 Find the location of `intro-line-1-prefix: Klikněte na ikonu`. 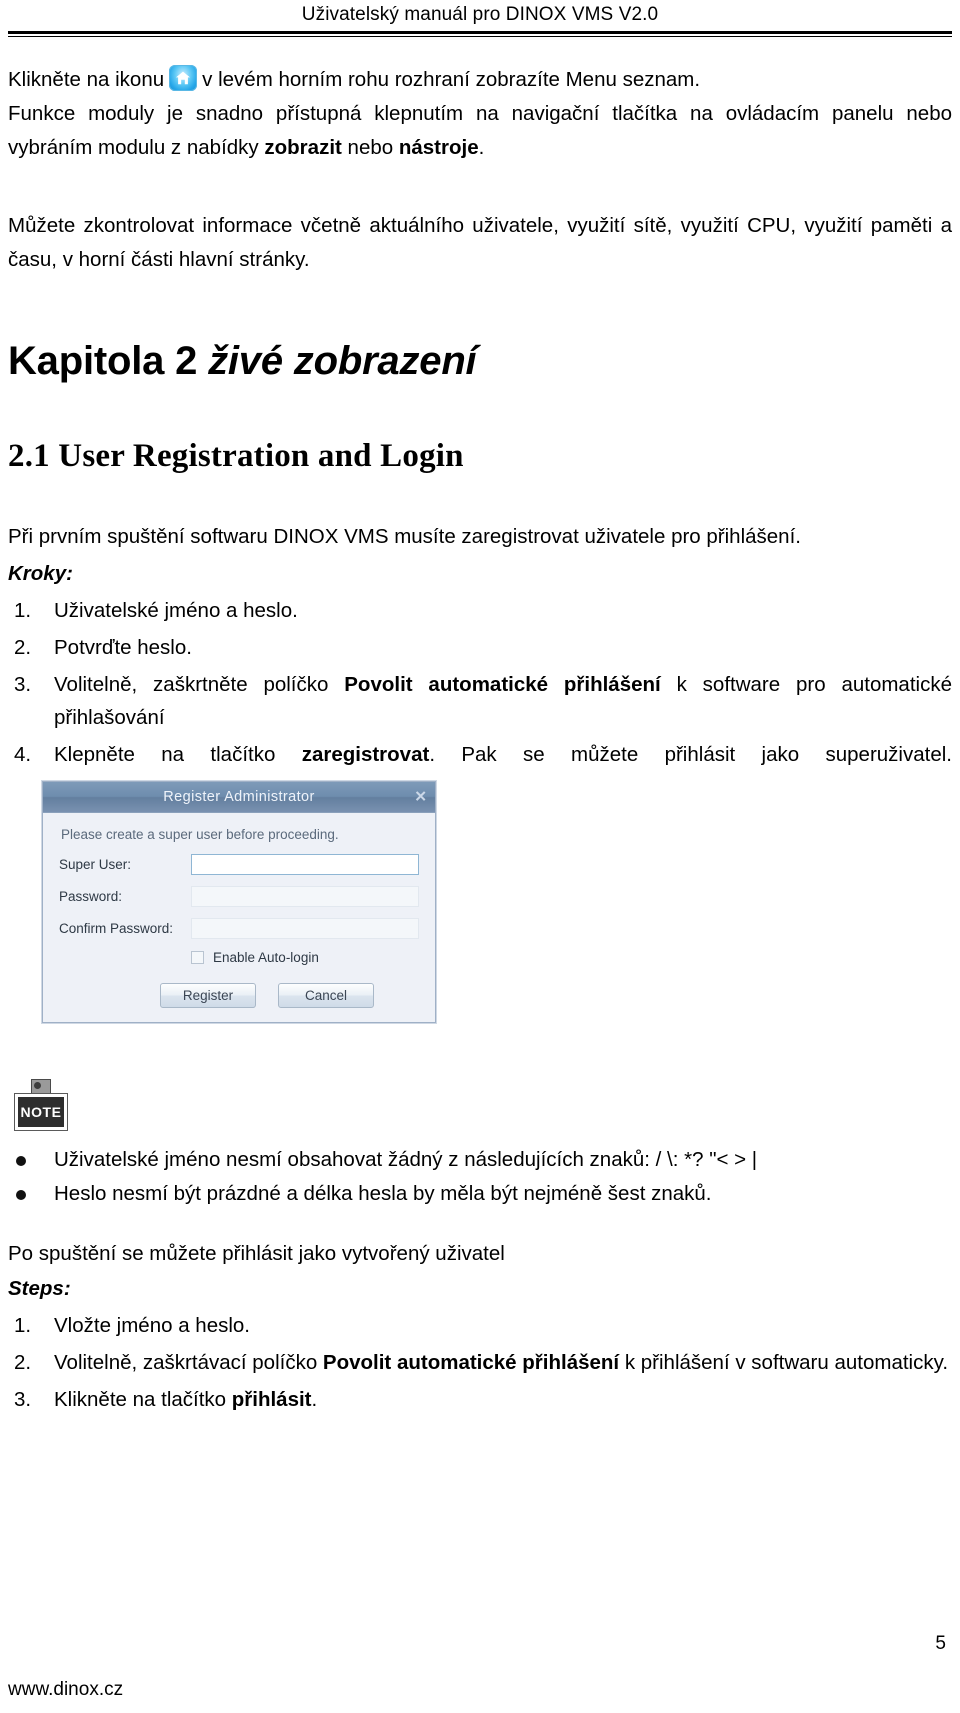

intro-line-1-prefix: Klikněte na ikonu is located at coordinates (86, 79).